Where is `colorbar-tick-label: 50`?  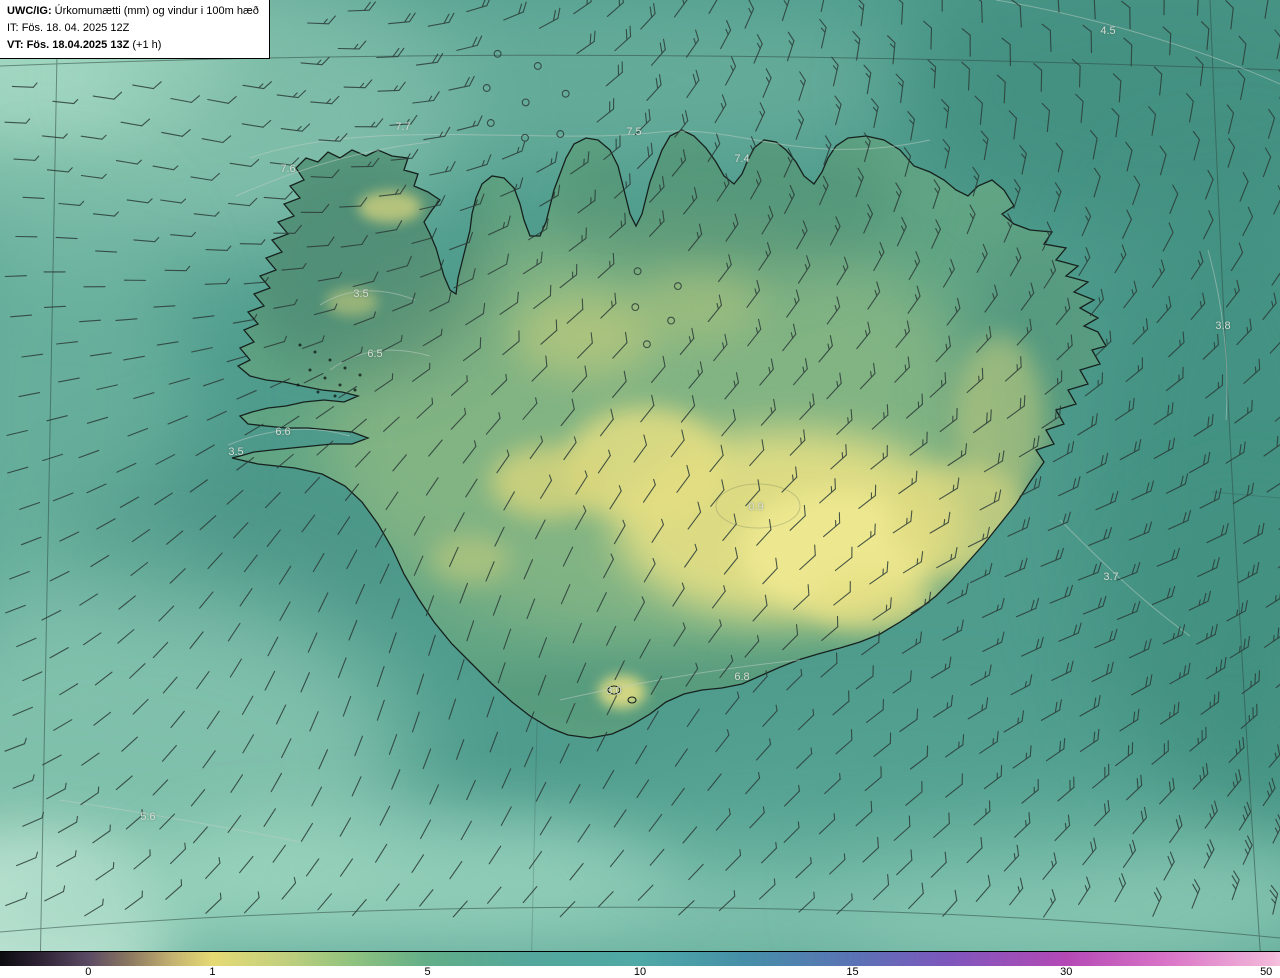 colorbar-tick-label: 50 is located at coordinates (1266, 972).